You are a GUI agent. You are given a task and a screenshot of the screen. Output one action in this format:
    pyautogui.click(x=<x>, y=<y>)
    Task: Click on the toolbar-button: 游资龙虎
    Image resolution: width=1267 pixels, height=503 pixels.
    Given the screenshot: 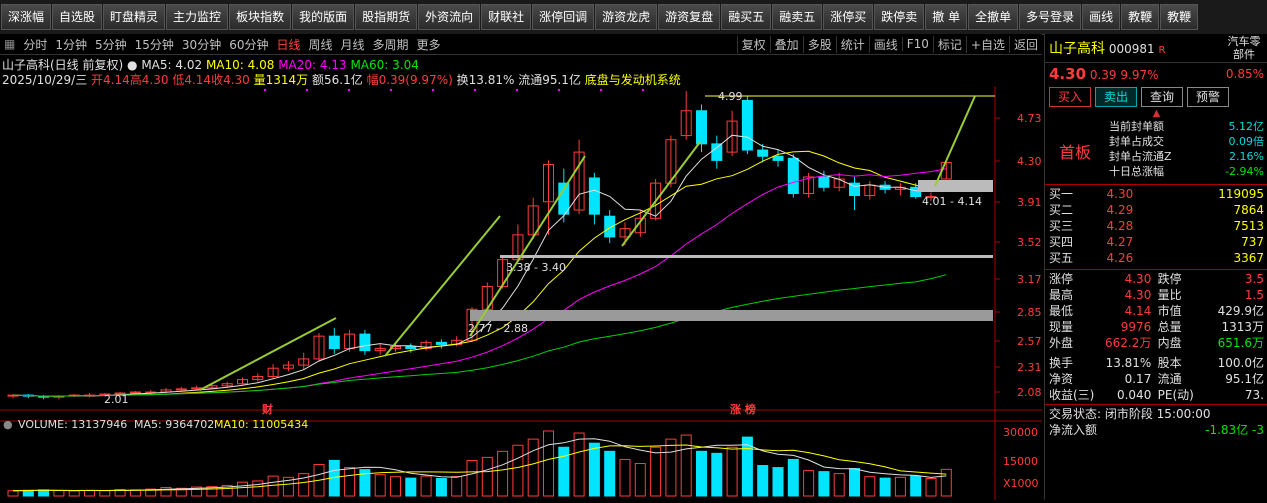 What is the action you would take?
    pyautogui.click(x=626, y=17)
    